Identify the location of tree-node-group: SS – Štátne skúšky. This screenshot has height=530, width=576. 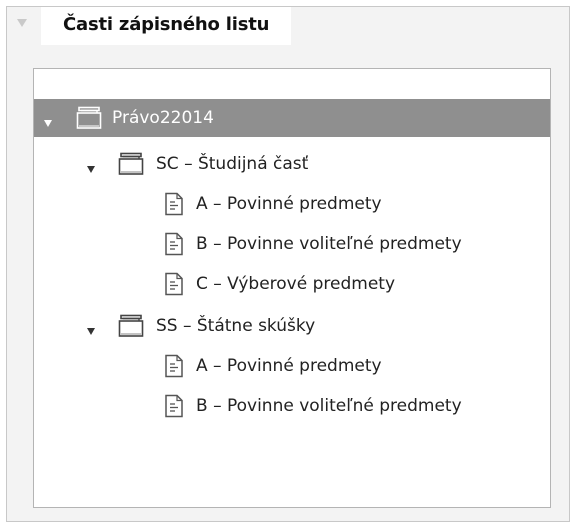
(292, 326).